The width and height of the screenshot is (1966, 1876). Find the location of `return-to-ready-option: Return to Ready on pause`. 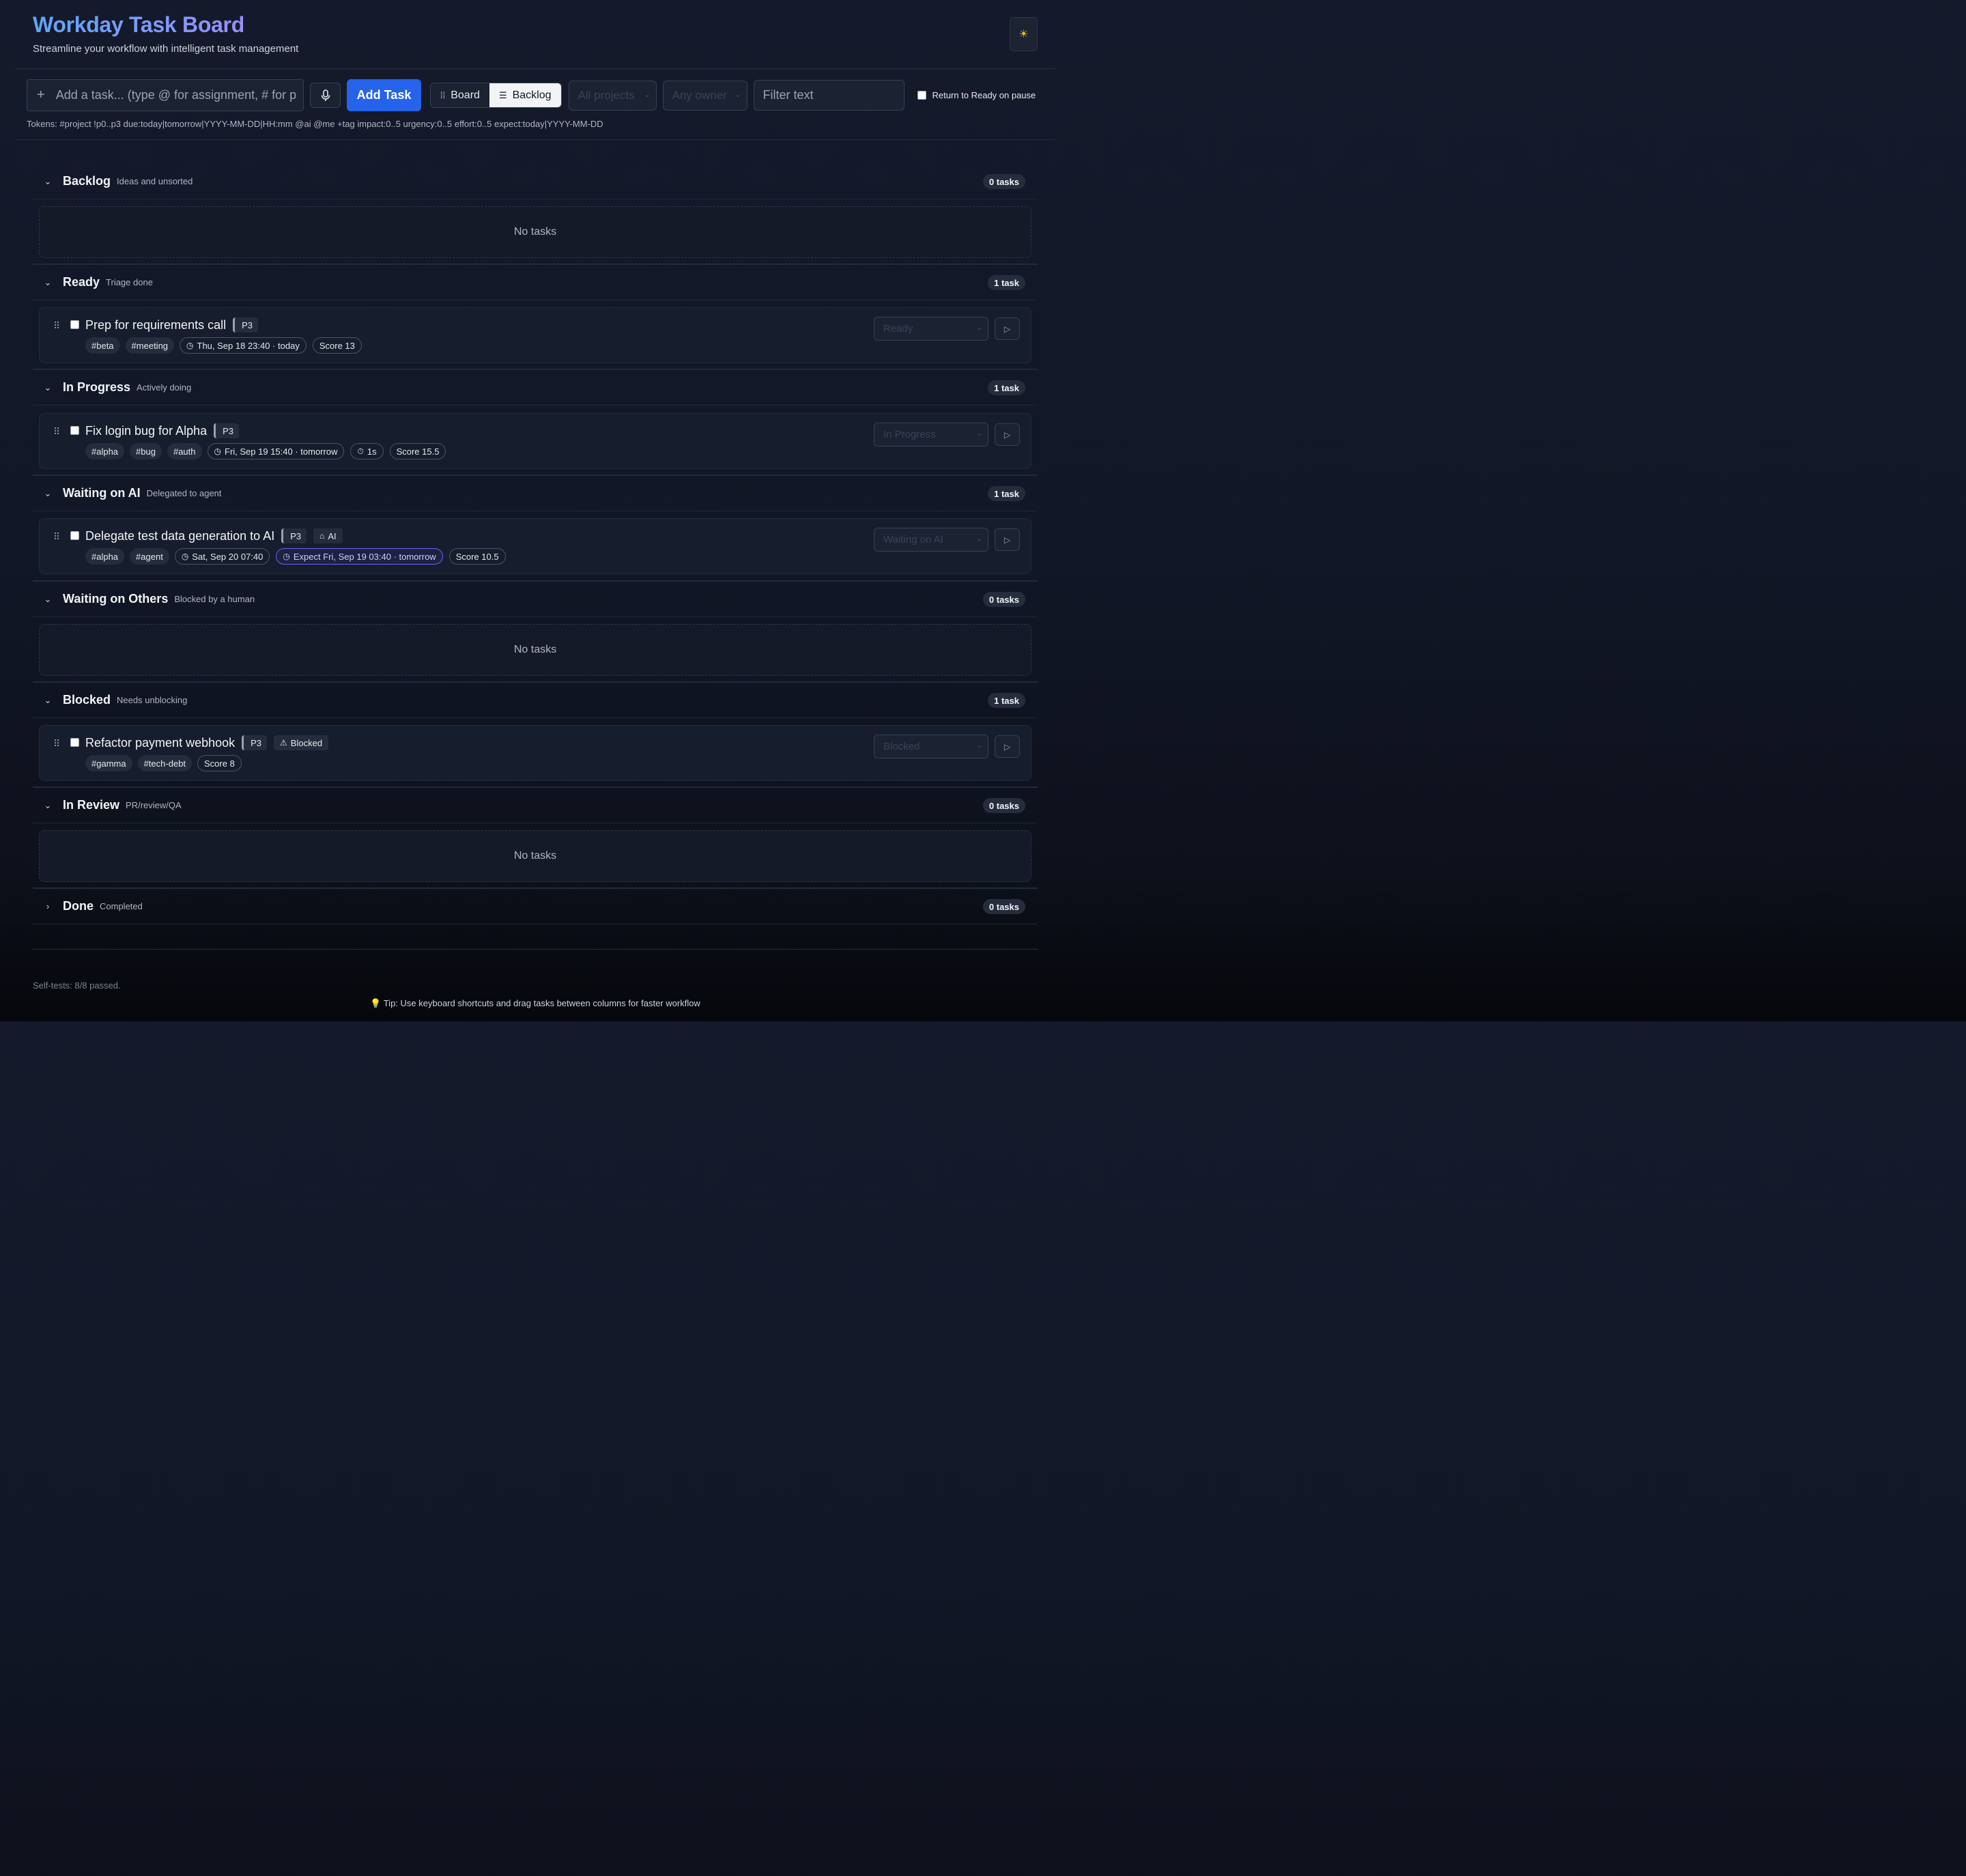

return-to-ready-option: Return to Ready on pause is located at coordinates (976, 95).